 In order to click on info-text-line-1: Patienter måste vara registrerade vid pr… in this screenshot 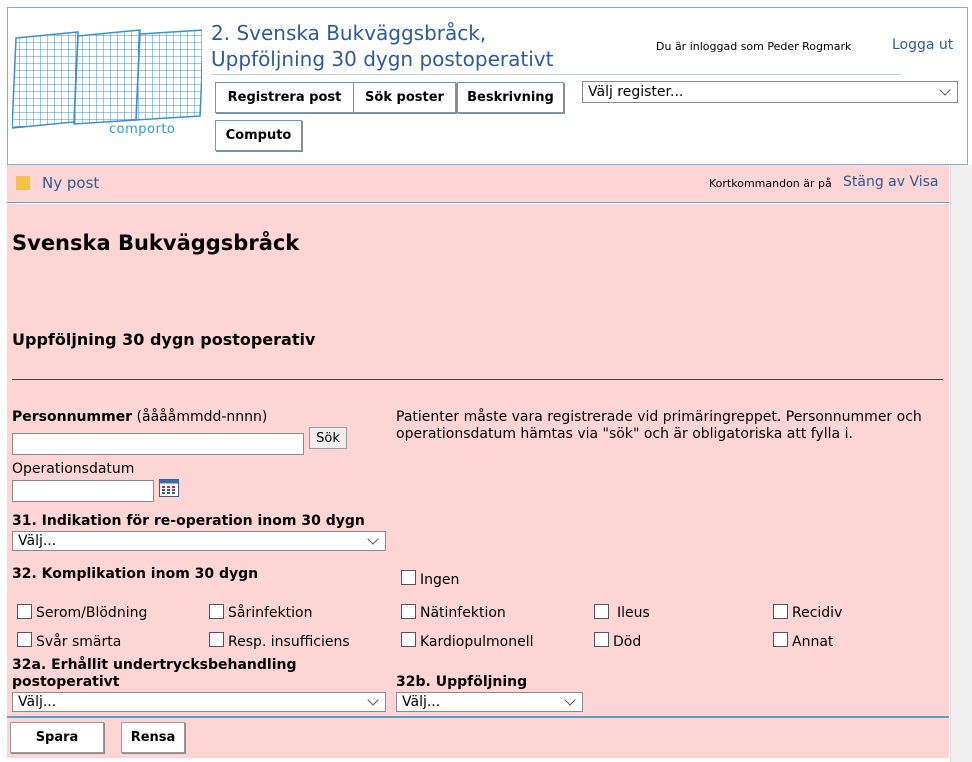, I will do `click(659, 417)`.